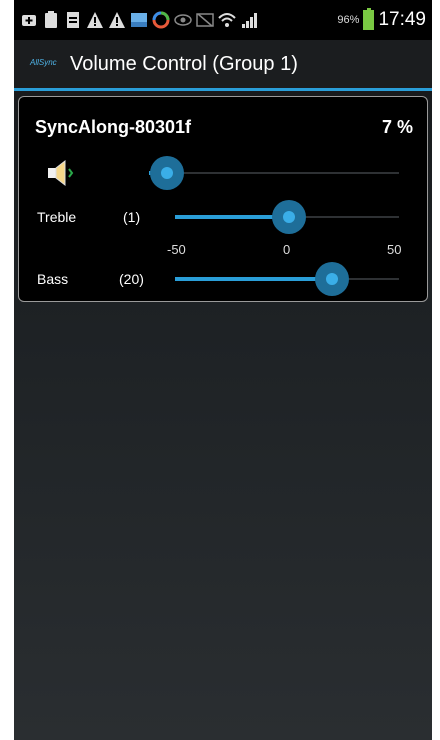 The image size is (440, 740). Describe the element at coordinates (176, 249) in the screenshot. I see `scale-min-label: -50` at that location.